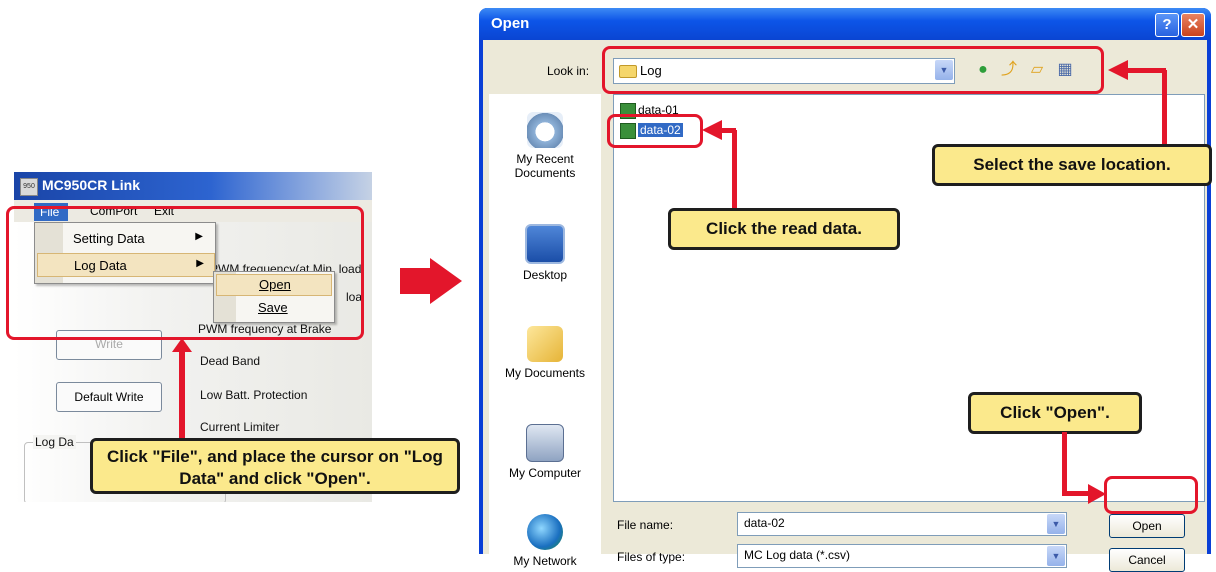 The image size is (1216, 572). I want to click on default-write-button: Default Write, so click(109, 397).